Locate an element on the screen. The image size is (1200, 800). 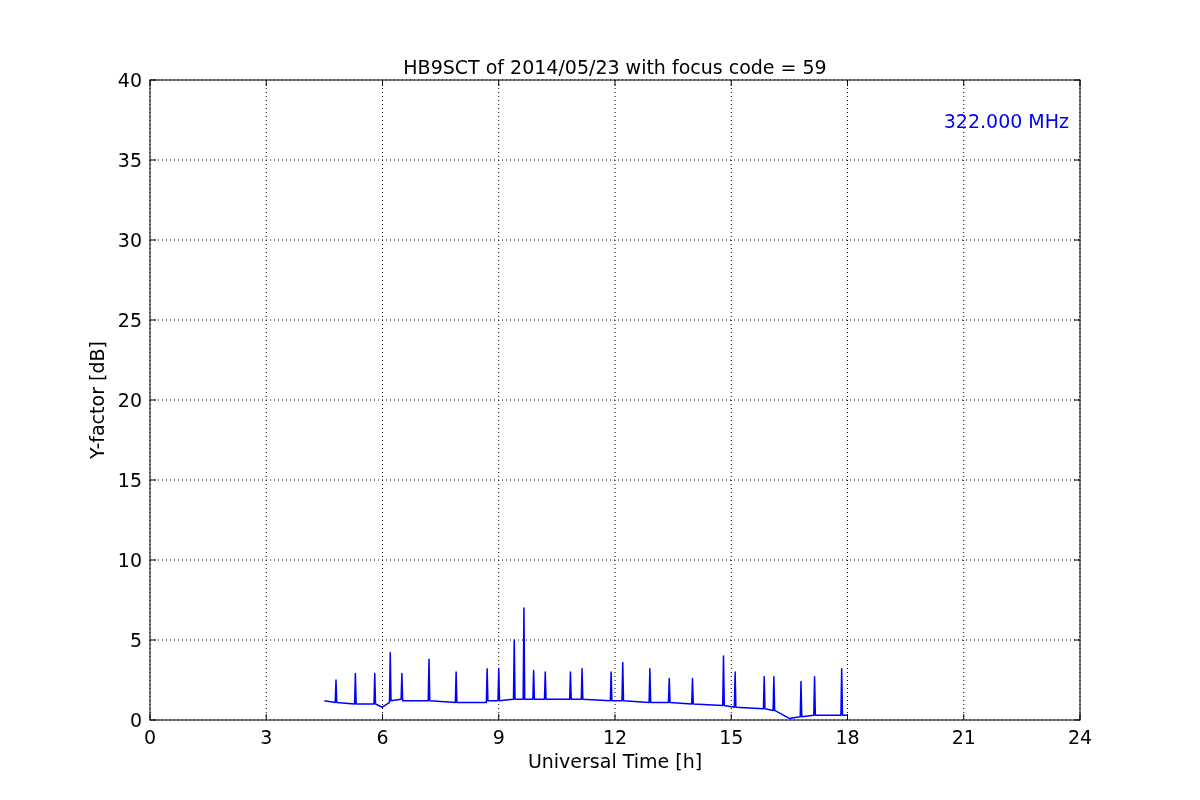
x-tick-label: 0 is located at coordinates (150, 737).